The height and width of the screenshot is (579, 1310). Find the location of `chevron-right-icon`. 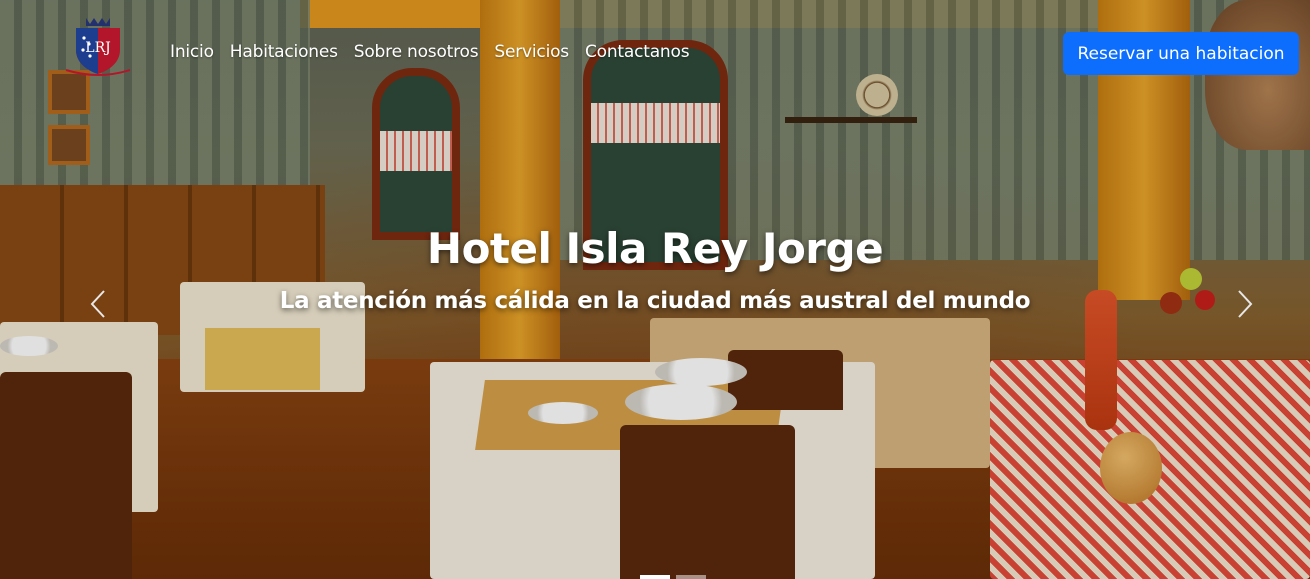

chevron-right-icon is located at coordinates (1245, 304).